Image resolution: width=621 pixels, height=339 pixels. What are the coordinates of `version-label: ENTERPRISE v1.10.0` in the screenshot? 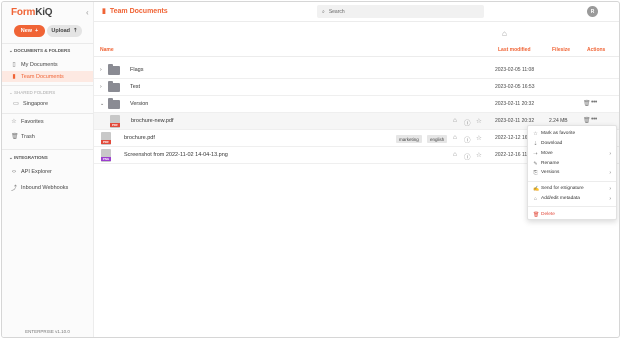 It's located at (47, 331).